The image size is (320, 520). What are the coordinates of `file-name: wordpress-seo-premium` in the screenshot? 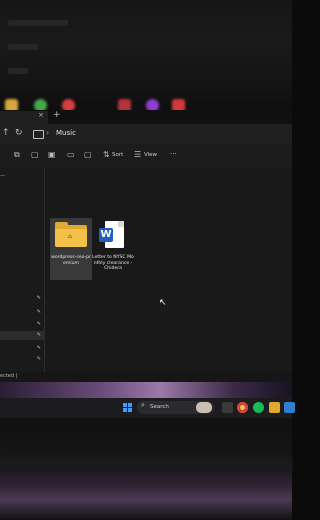 It's located at (71, 260).